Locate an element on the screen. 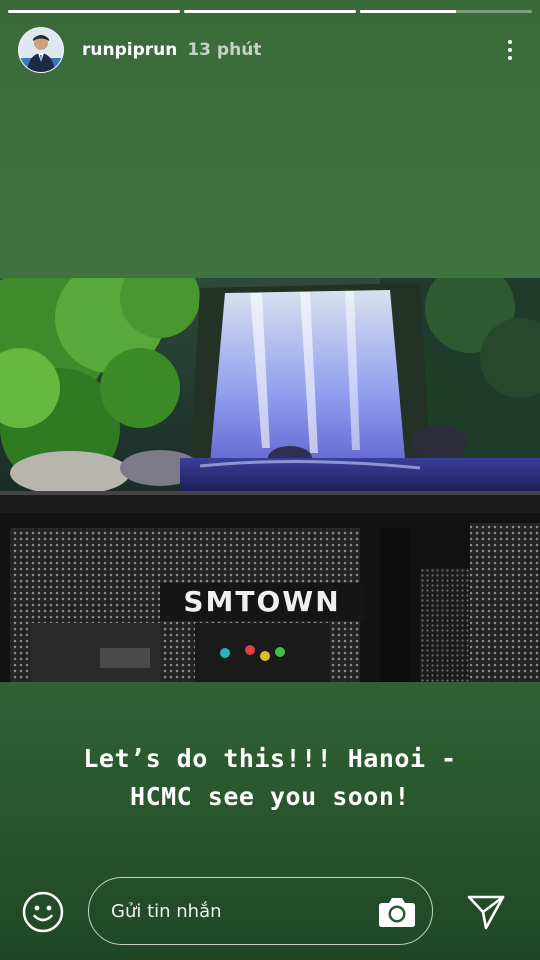 The image size is (540, 960). more-options-button is located at coordinates (510, 50).